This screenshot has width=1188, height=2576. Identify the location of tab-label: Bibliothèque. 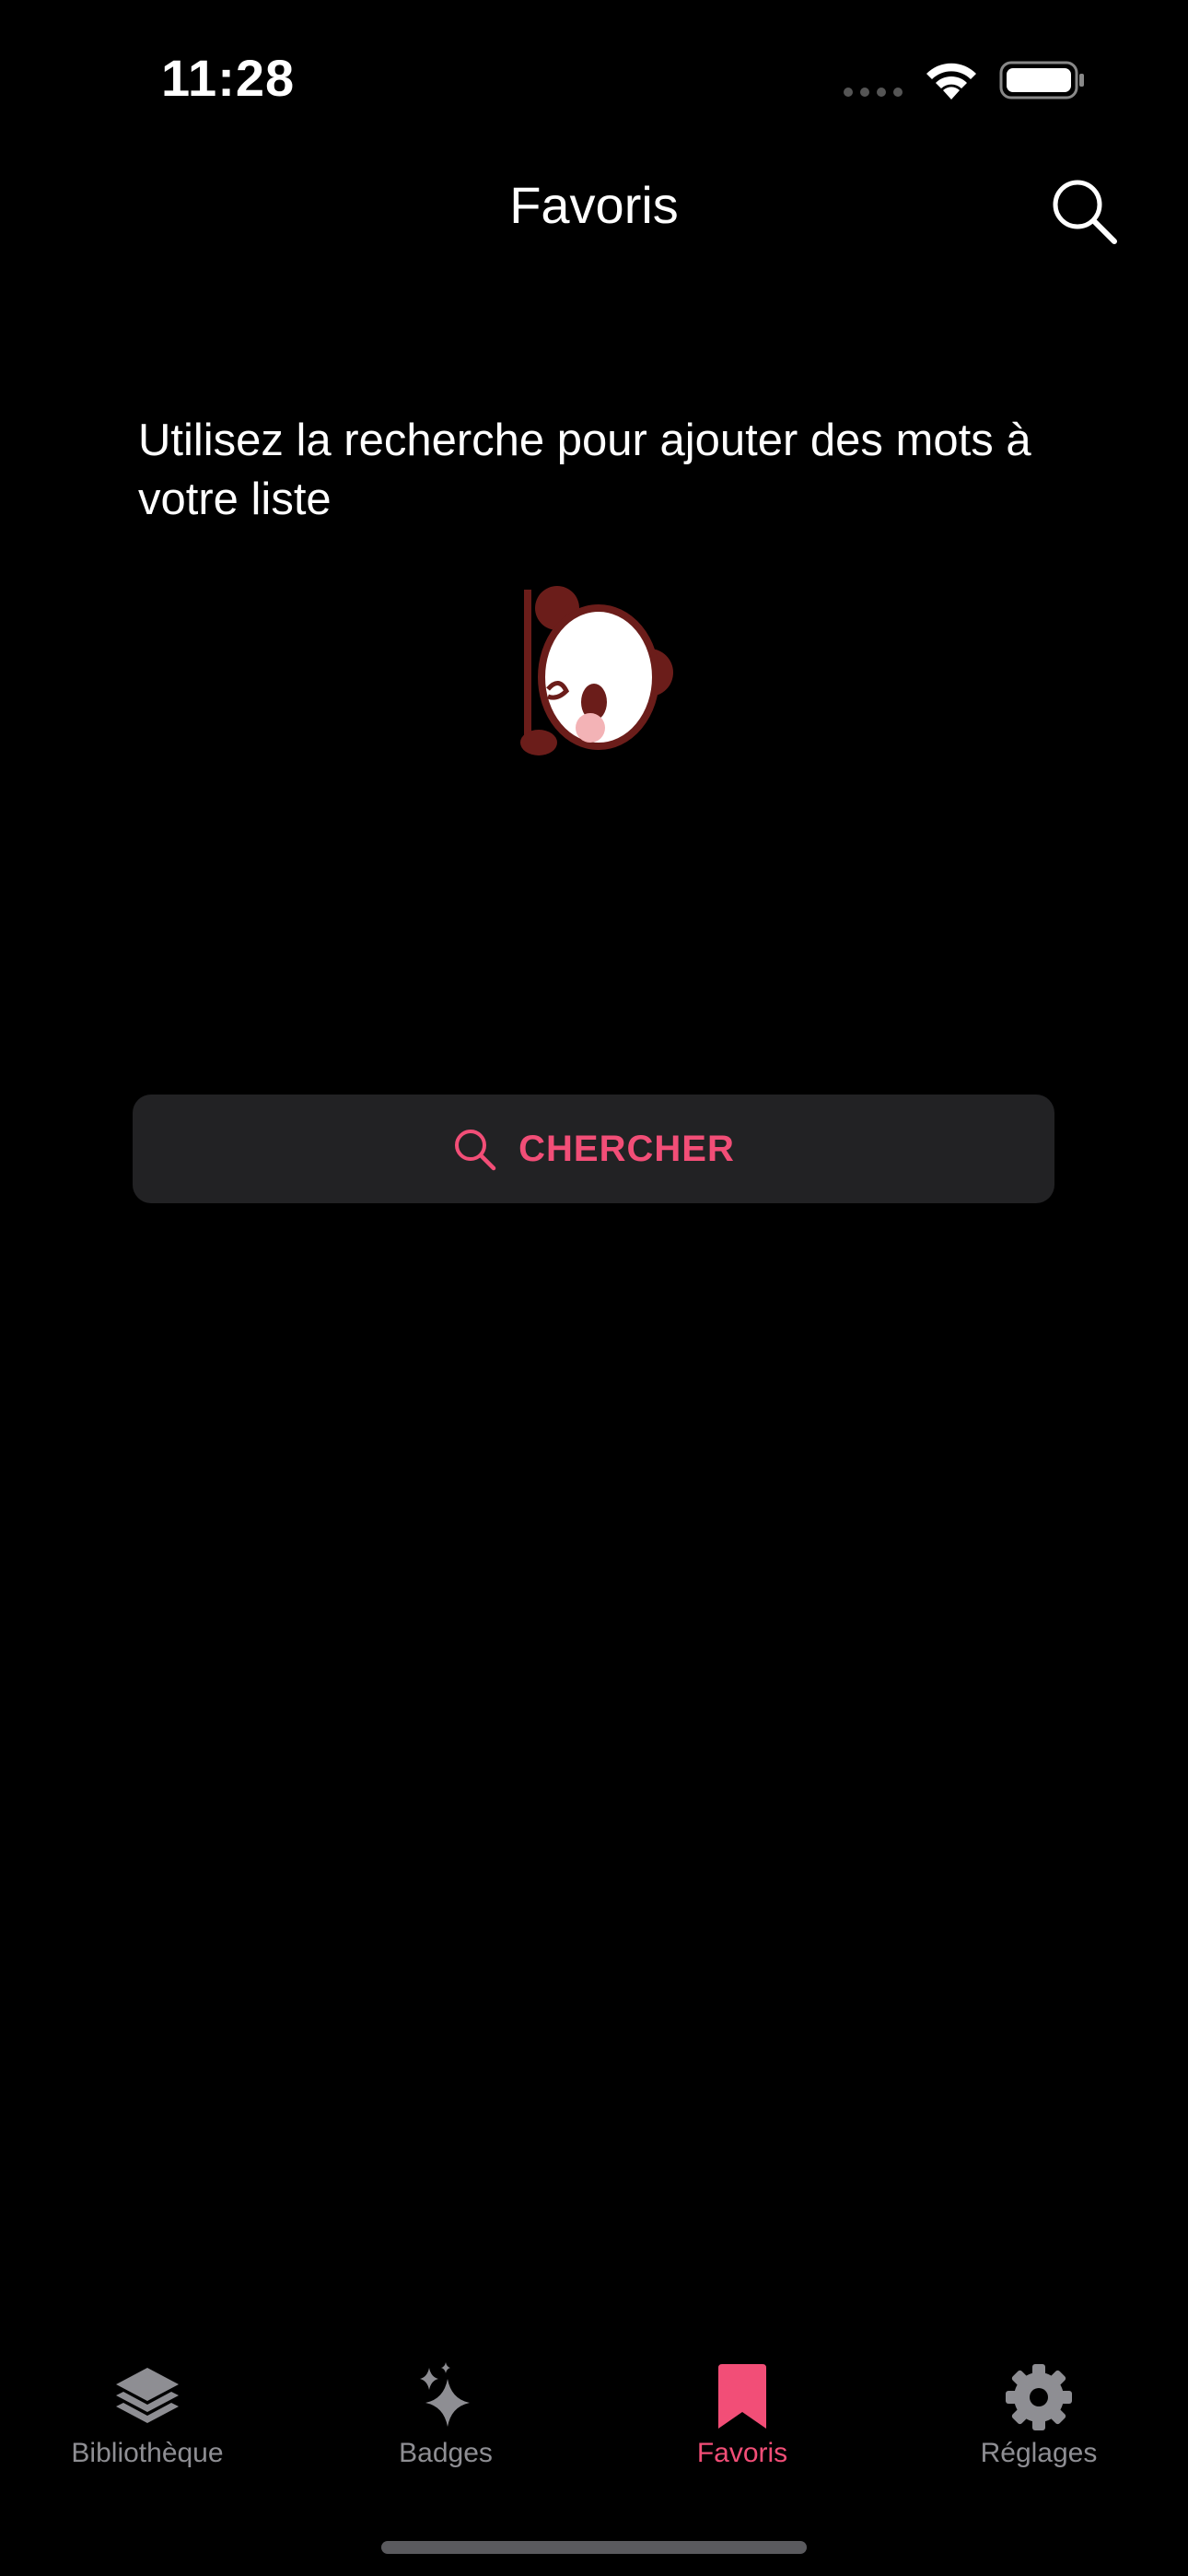
(147, 2453).